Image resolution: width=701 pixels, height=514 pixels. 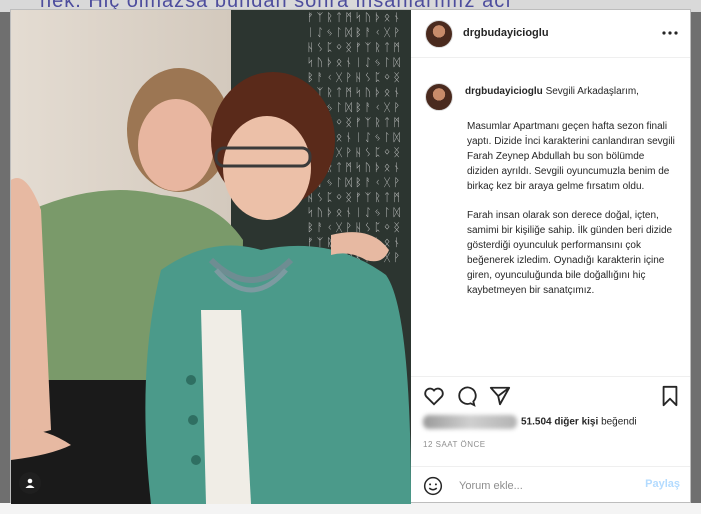 I want to click on caption-username: drgbudayicioglu, so click(x=504, y=91).